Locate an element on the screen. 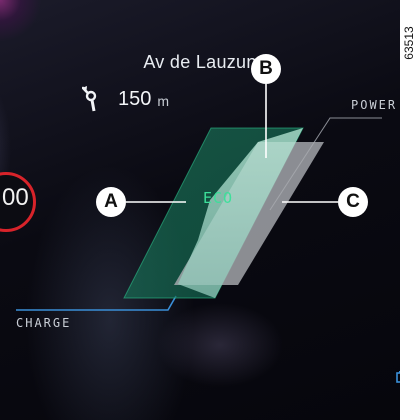 This screenshot has height=420, width=418. eco-mode-label: ECO is located at coordinates (218, 198).